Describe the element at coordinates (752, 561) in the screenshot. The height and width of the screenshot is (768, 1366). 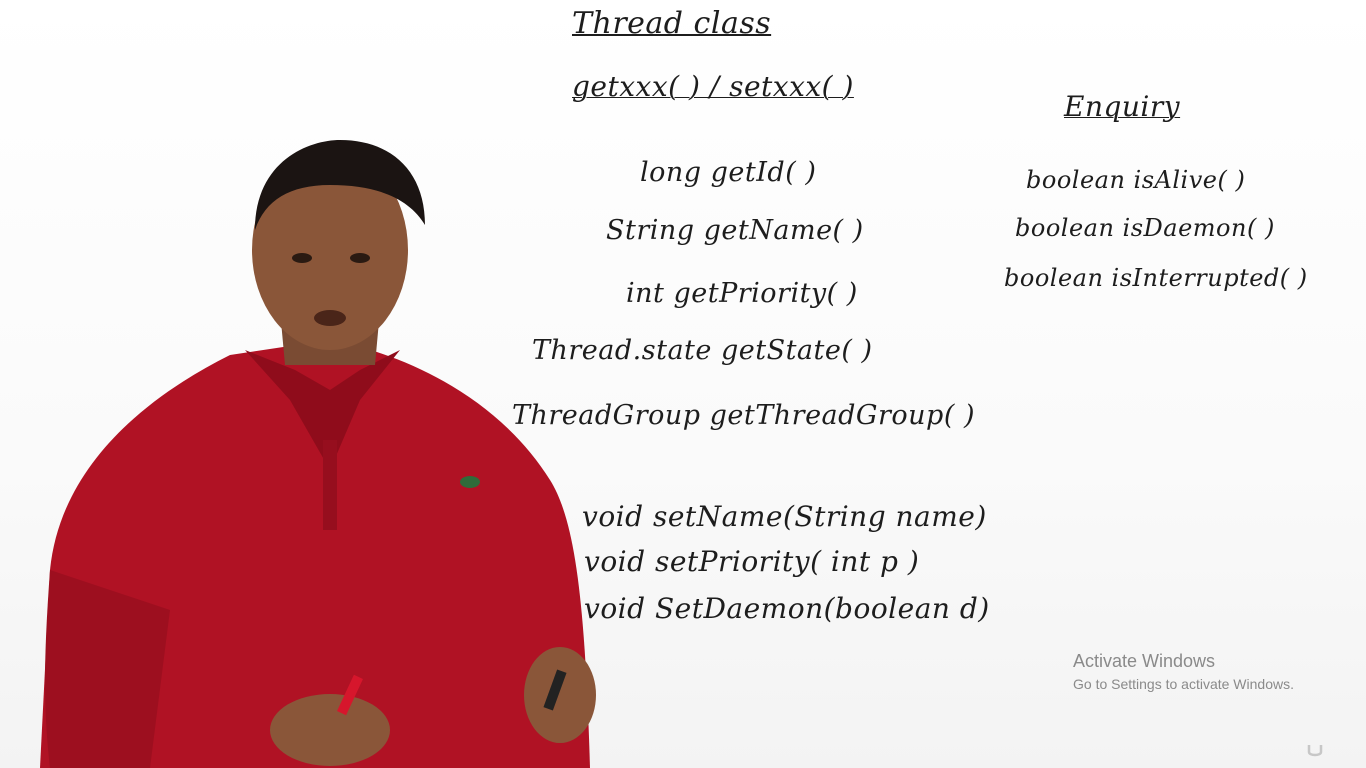
I see `setter-method: void setPriority( int p )` at that location.